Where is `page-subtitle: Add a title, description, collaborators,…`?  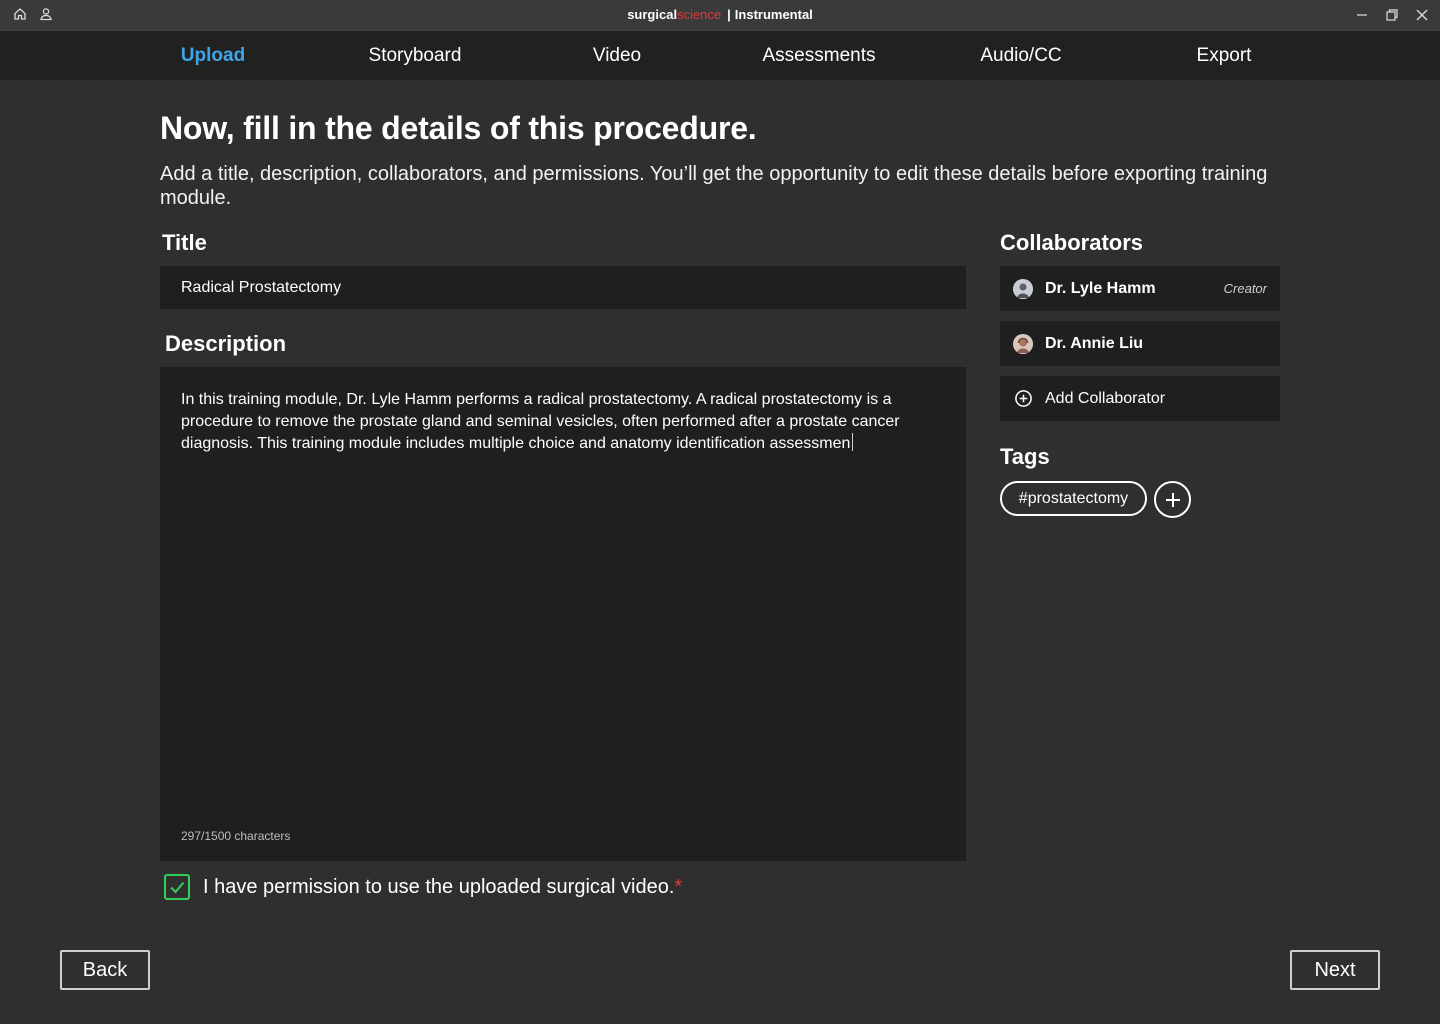 page-subtitle: Add a title, description, collaborators,… is located at coordinates (714, 186).